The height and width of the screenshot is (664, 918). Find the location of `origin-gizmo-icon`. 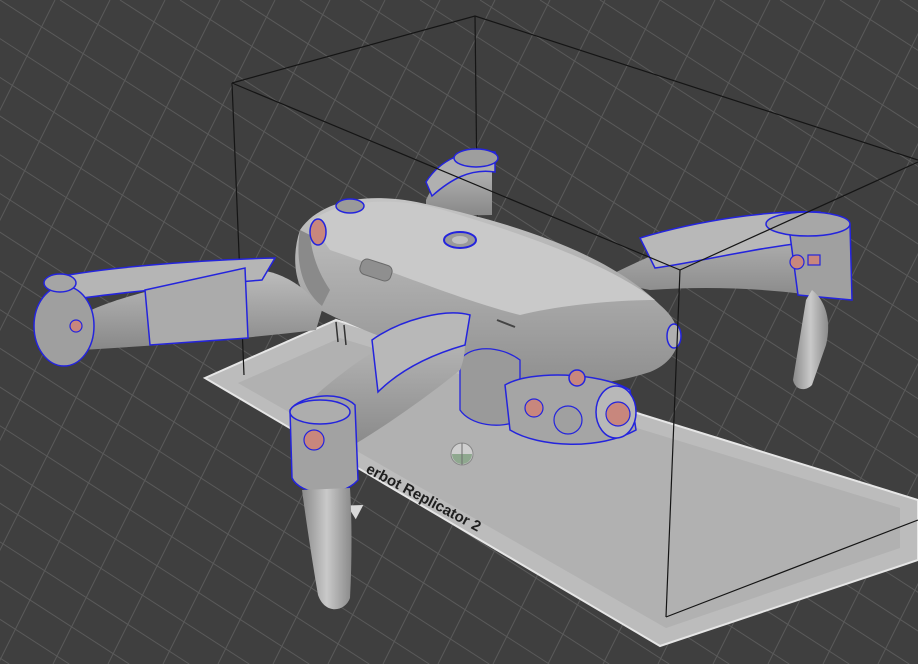

origin-gizmo-icon is located at coordinates (462, 454).